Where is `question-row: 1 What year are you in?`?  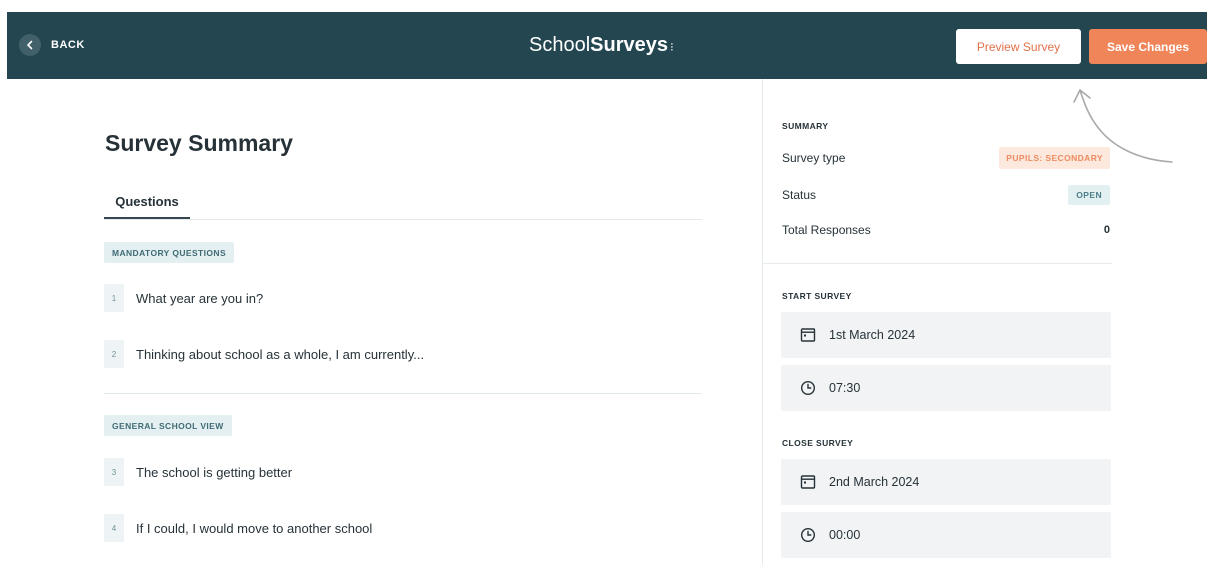 question-row: 1 What year are you in? is located at coordinates (183, 298).